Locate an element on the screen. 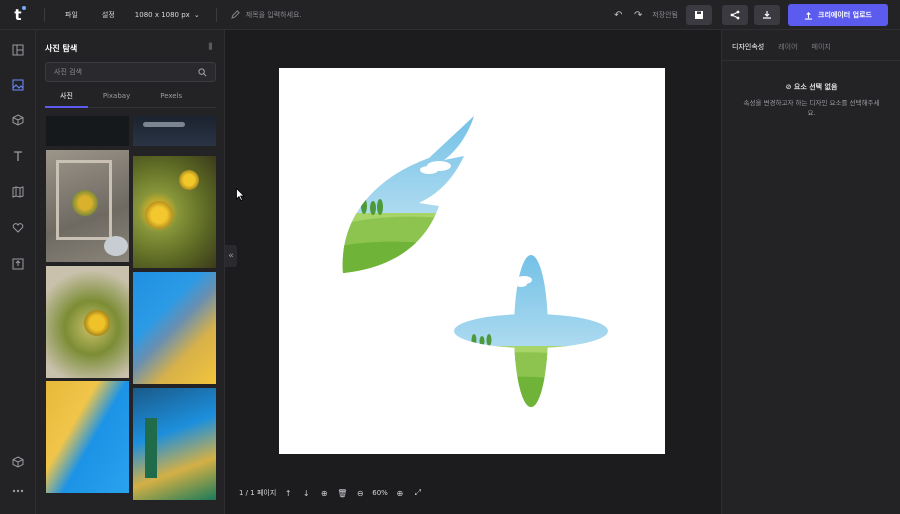 The height and width of the screenshot is (514, 900). save-button is located at coordinates (699, 15).